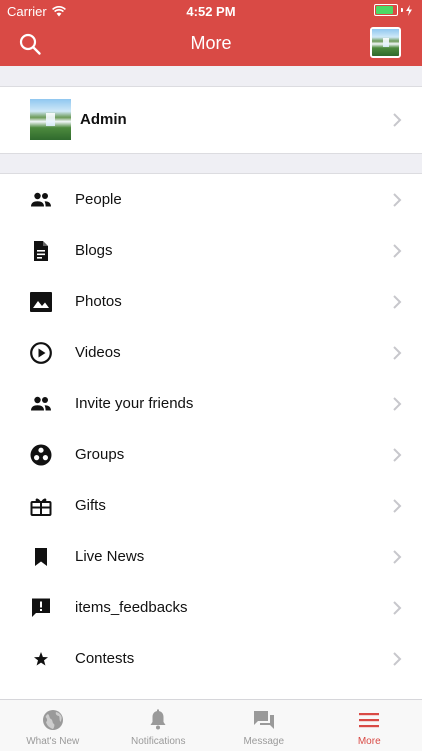 This screenshot has width=422, height=751. I want to click on tab-more: More, so click(369, 725).